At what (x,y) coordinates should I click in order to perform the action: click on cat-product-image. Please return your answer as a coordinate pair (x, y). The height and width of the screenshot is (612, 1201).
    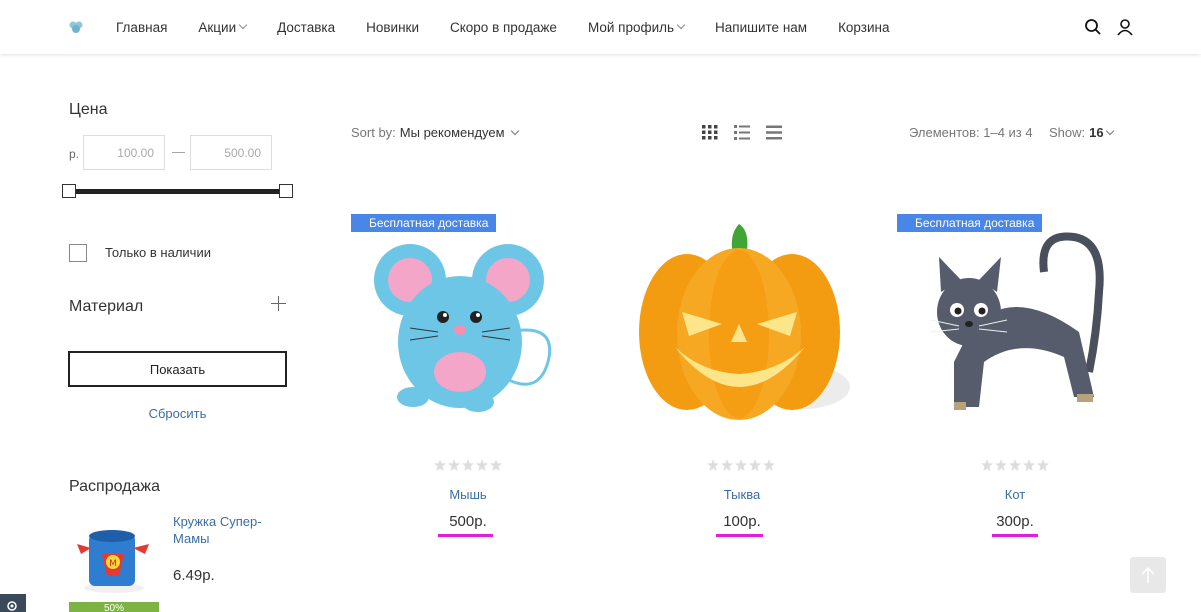
    Looking at the image, I should click on (1014, 323).